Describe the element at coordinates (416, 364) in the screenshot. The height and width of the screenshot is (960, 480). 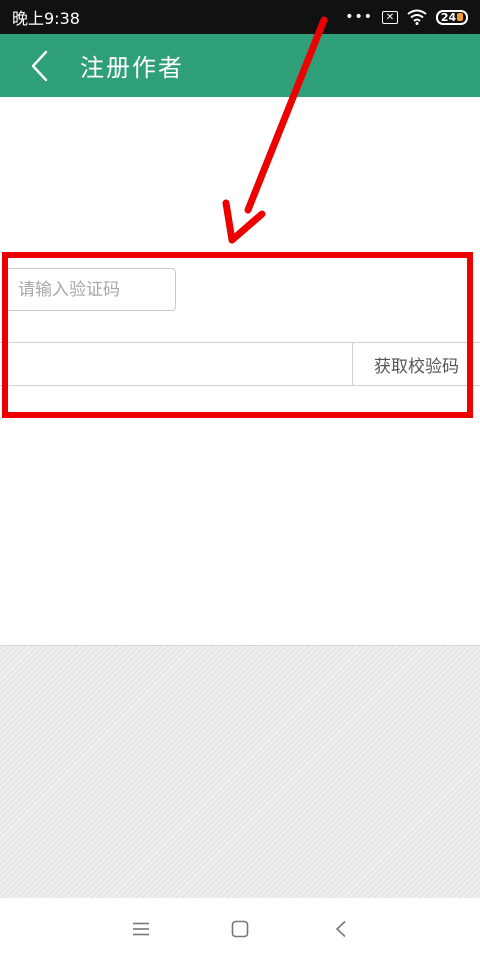
I see `get-code-button: 获取校验码` at that location.